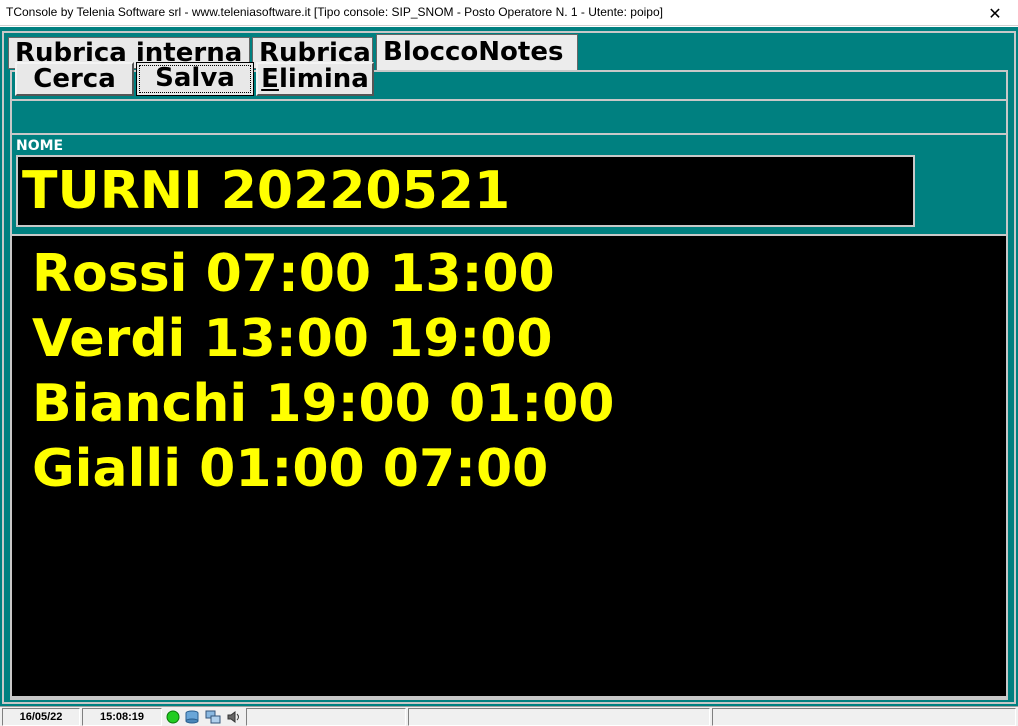 The width and height of the screenshot is (1018, 726). I want to click on note-line: Rossi 07:00 13:00, so click(293, 274).